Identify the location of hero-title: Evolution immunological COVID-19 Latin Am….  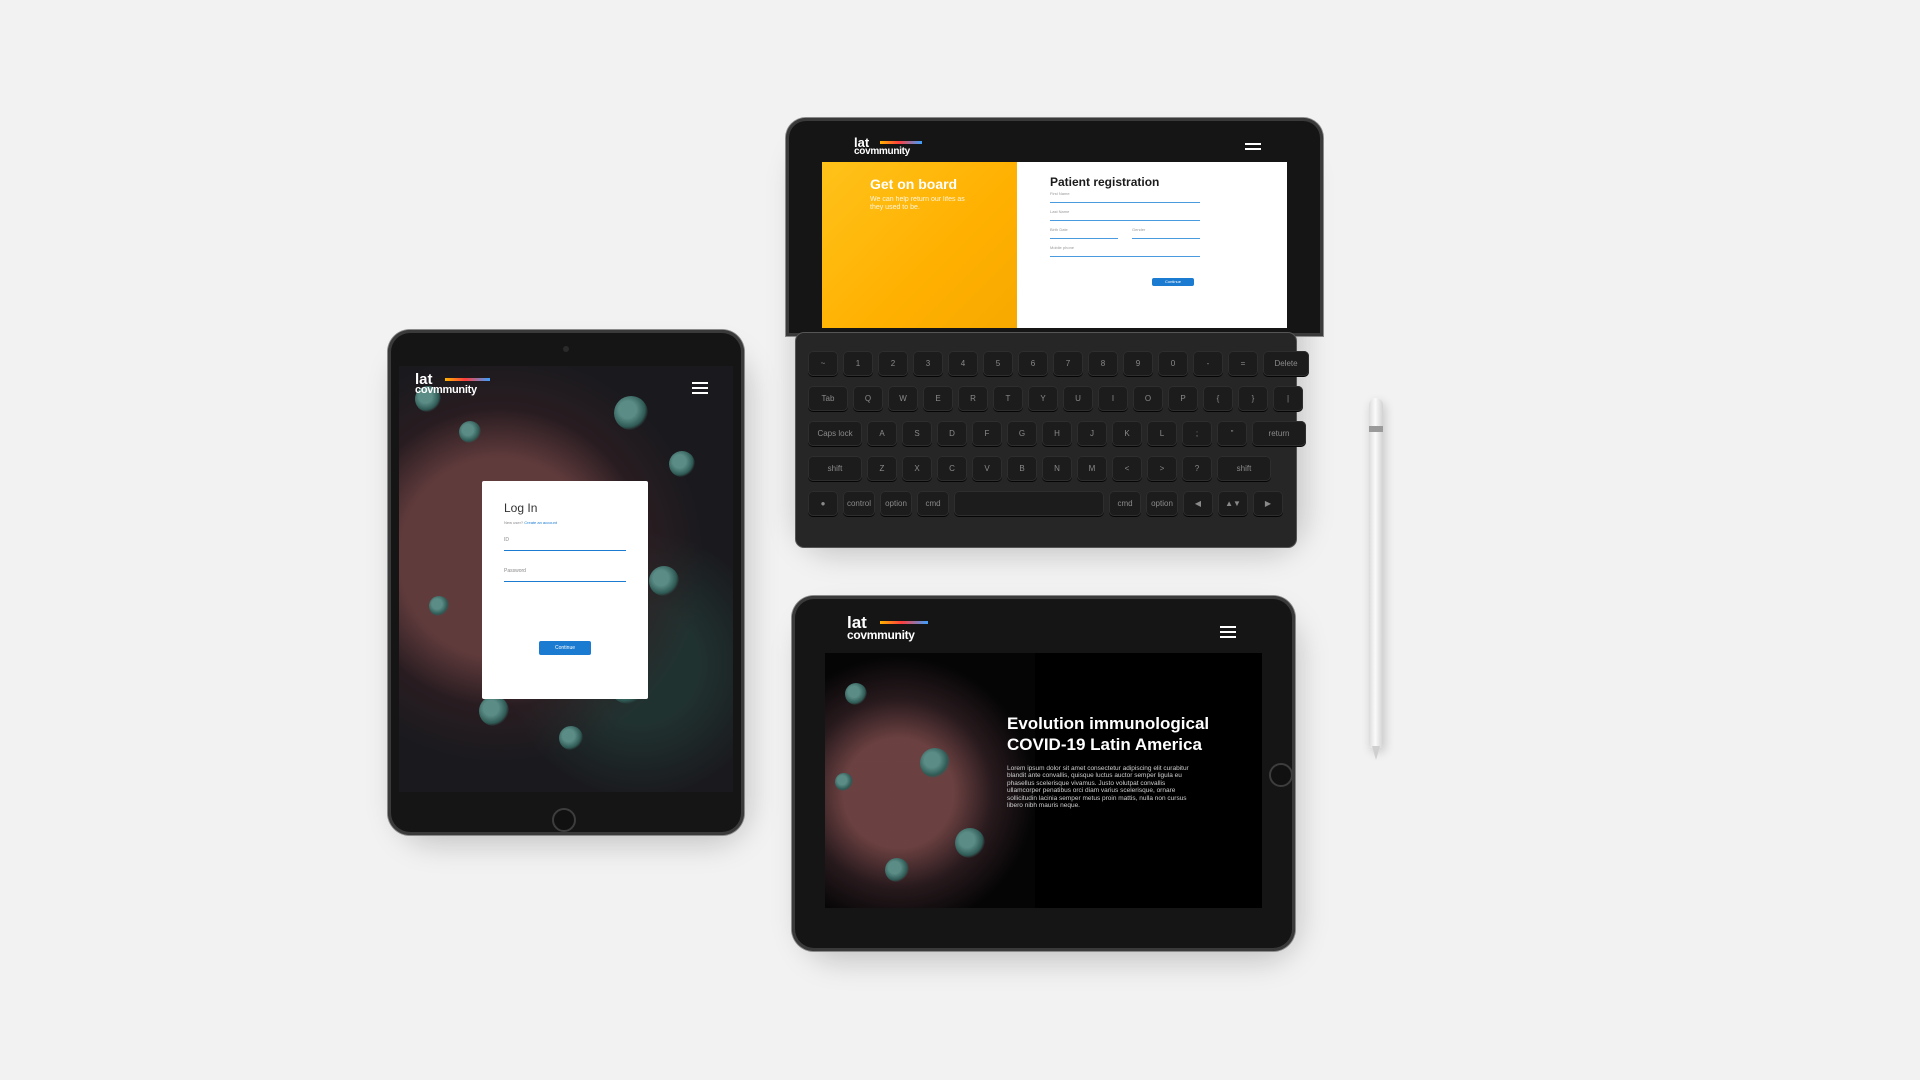
(1108, 734).